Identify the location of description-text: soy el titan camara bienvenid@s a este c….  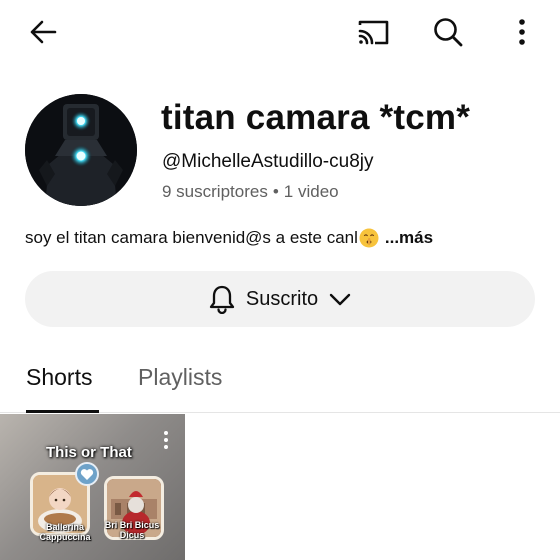
(191, 237).